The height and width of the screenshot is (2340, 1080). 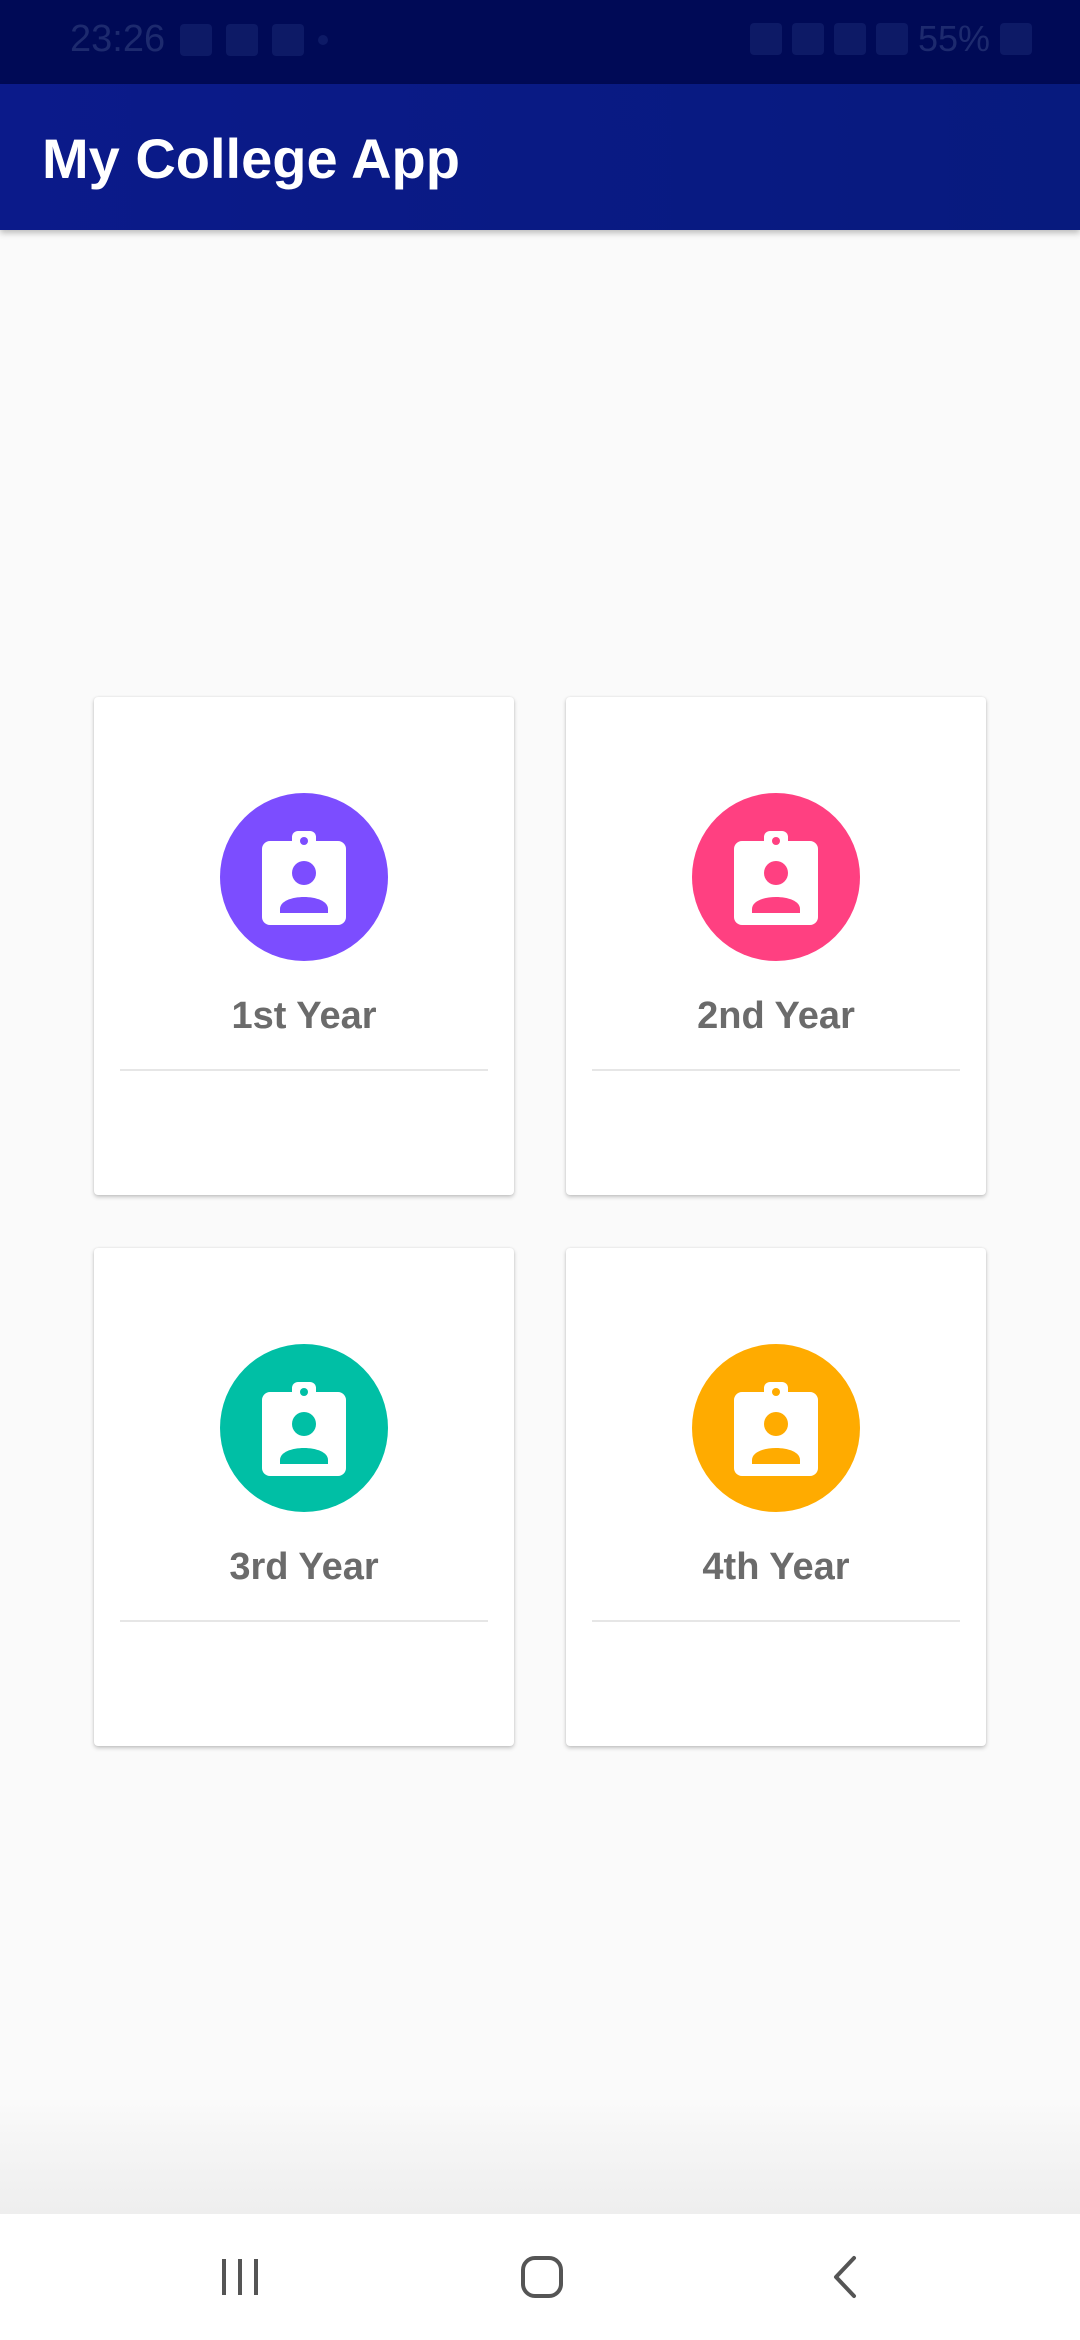 What do you see at coordinates (849, 39) in the screenshot?
I see `signal-1-icon` at bounding box center [849, 39].